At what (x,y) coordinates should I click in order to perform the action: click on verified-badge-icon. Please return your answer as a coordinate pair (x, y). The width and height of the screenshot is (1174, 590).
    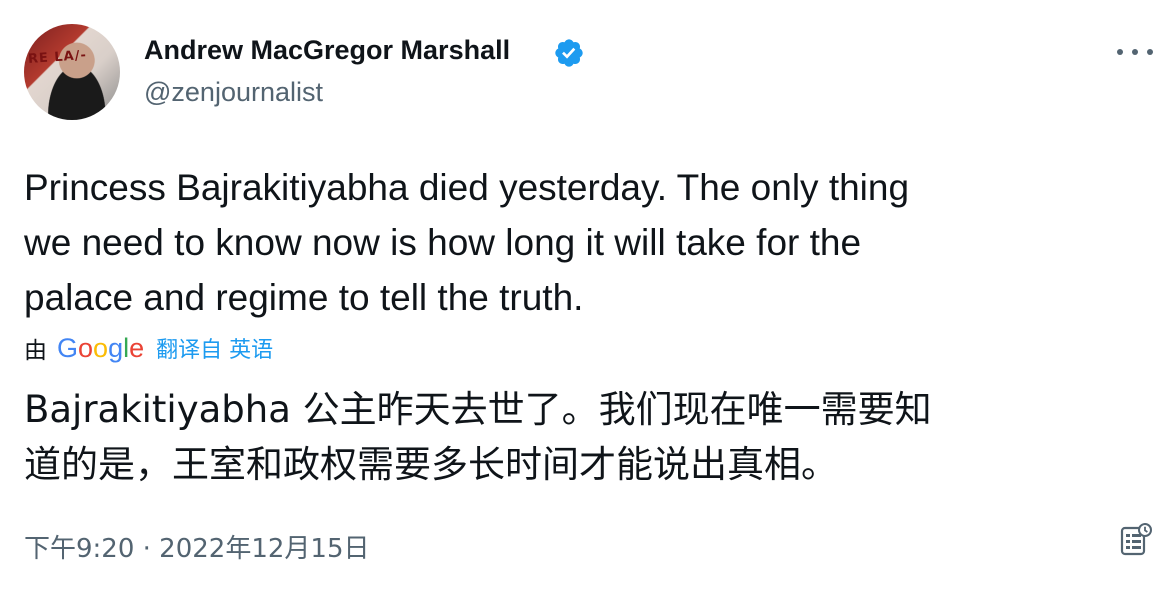
    Looking at the image, I should click on (569, 53).